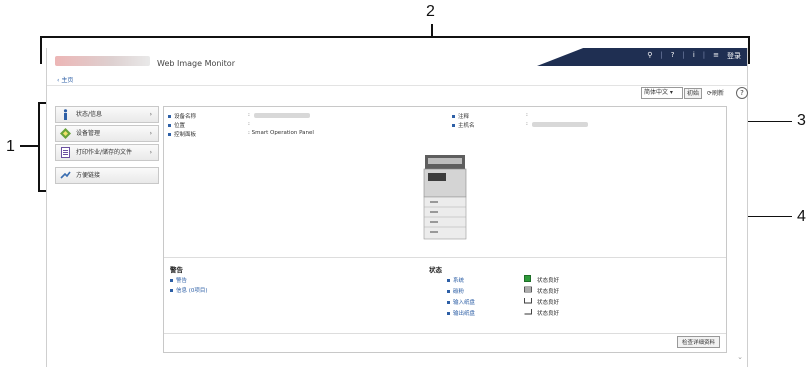 This screenshot has height=367, width=812. I want to click on toolbar: 简体中文 ▾ 初始 ⟳刷新 ?, so click(397, 94).